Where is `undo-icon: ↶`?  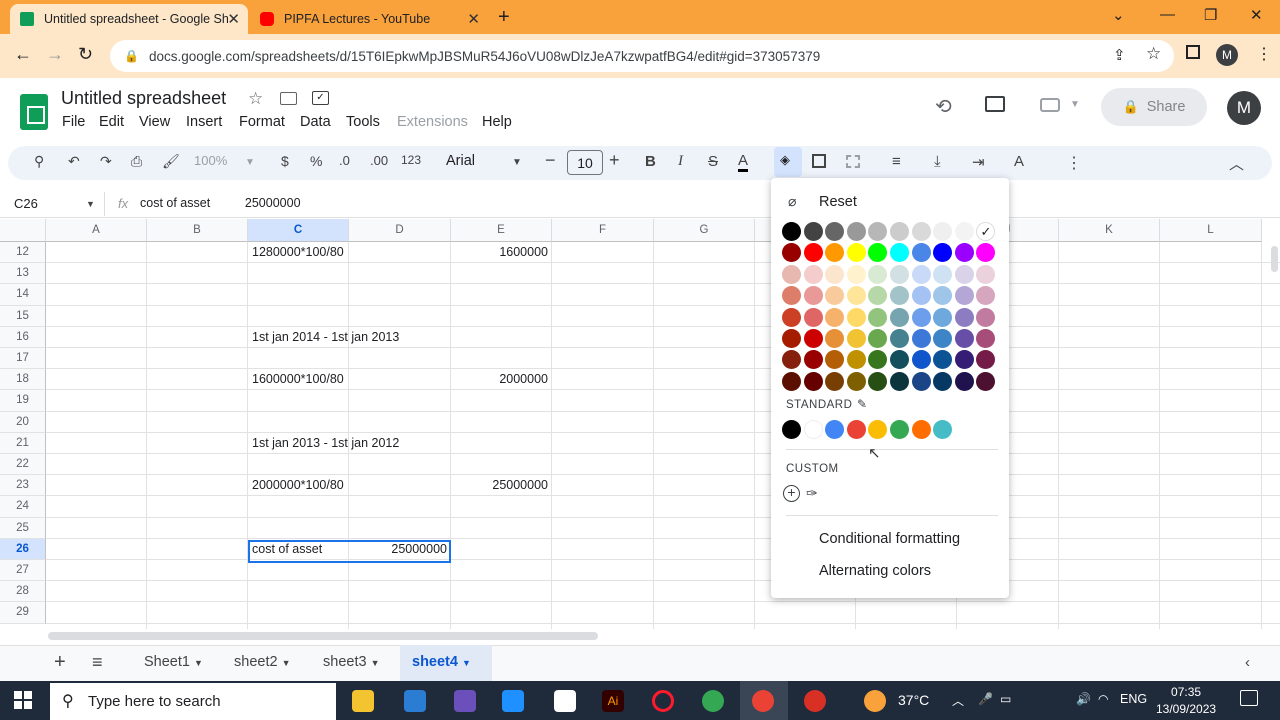
undo-icon: ↶ is located at coordinates (74, 161).